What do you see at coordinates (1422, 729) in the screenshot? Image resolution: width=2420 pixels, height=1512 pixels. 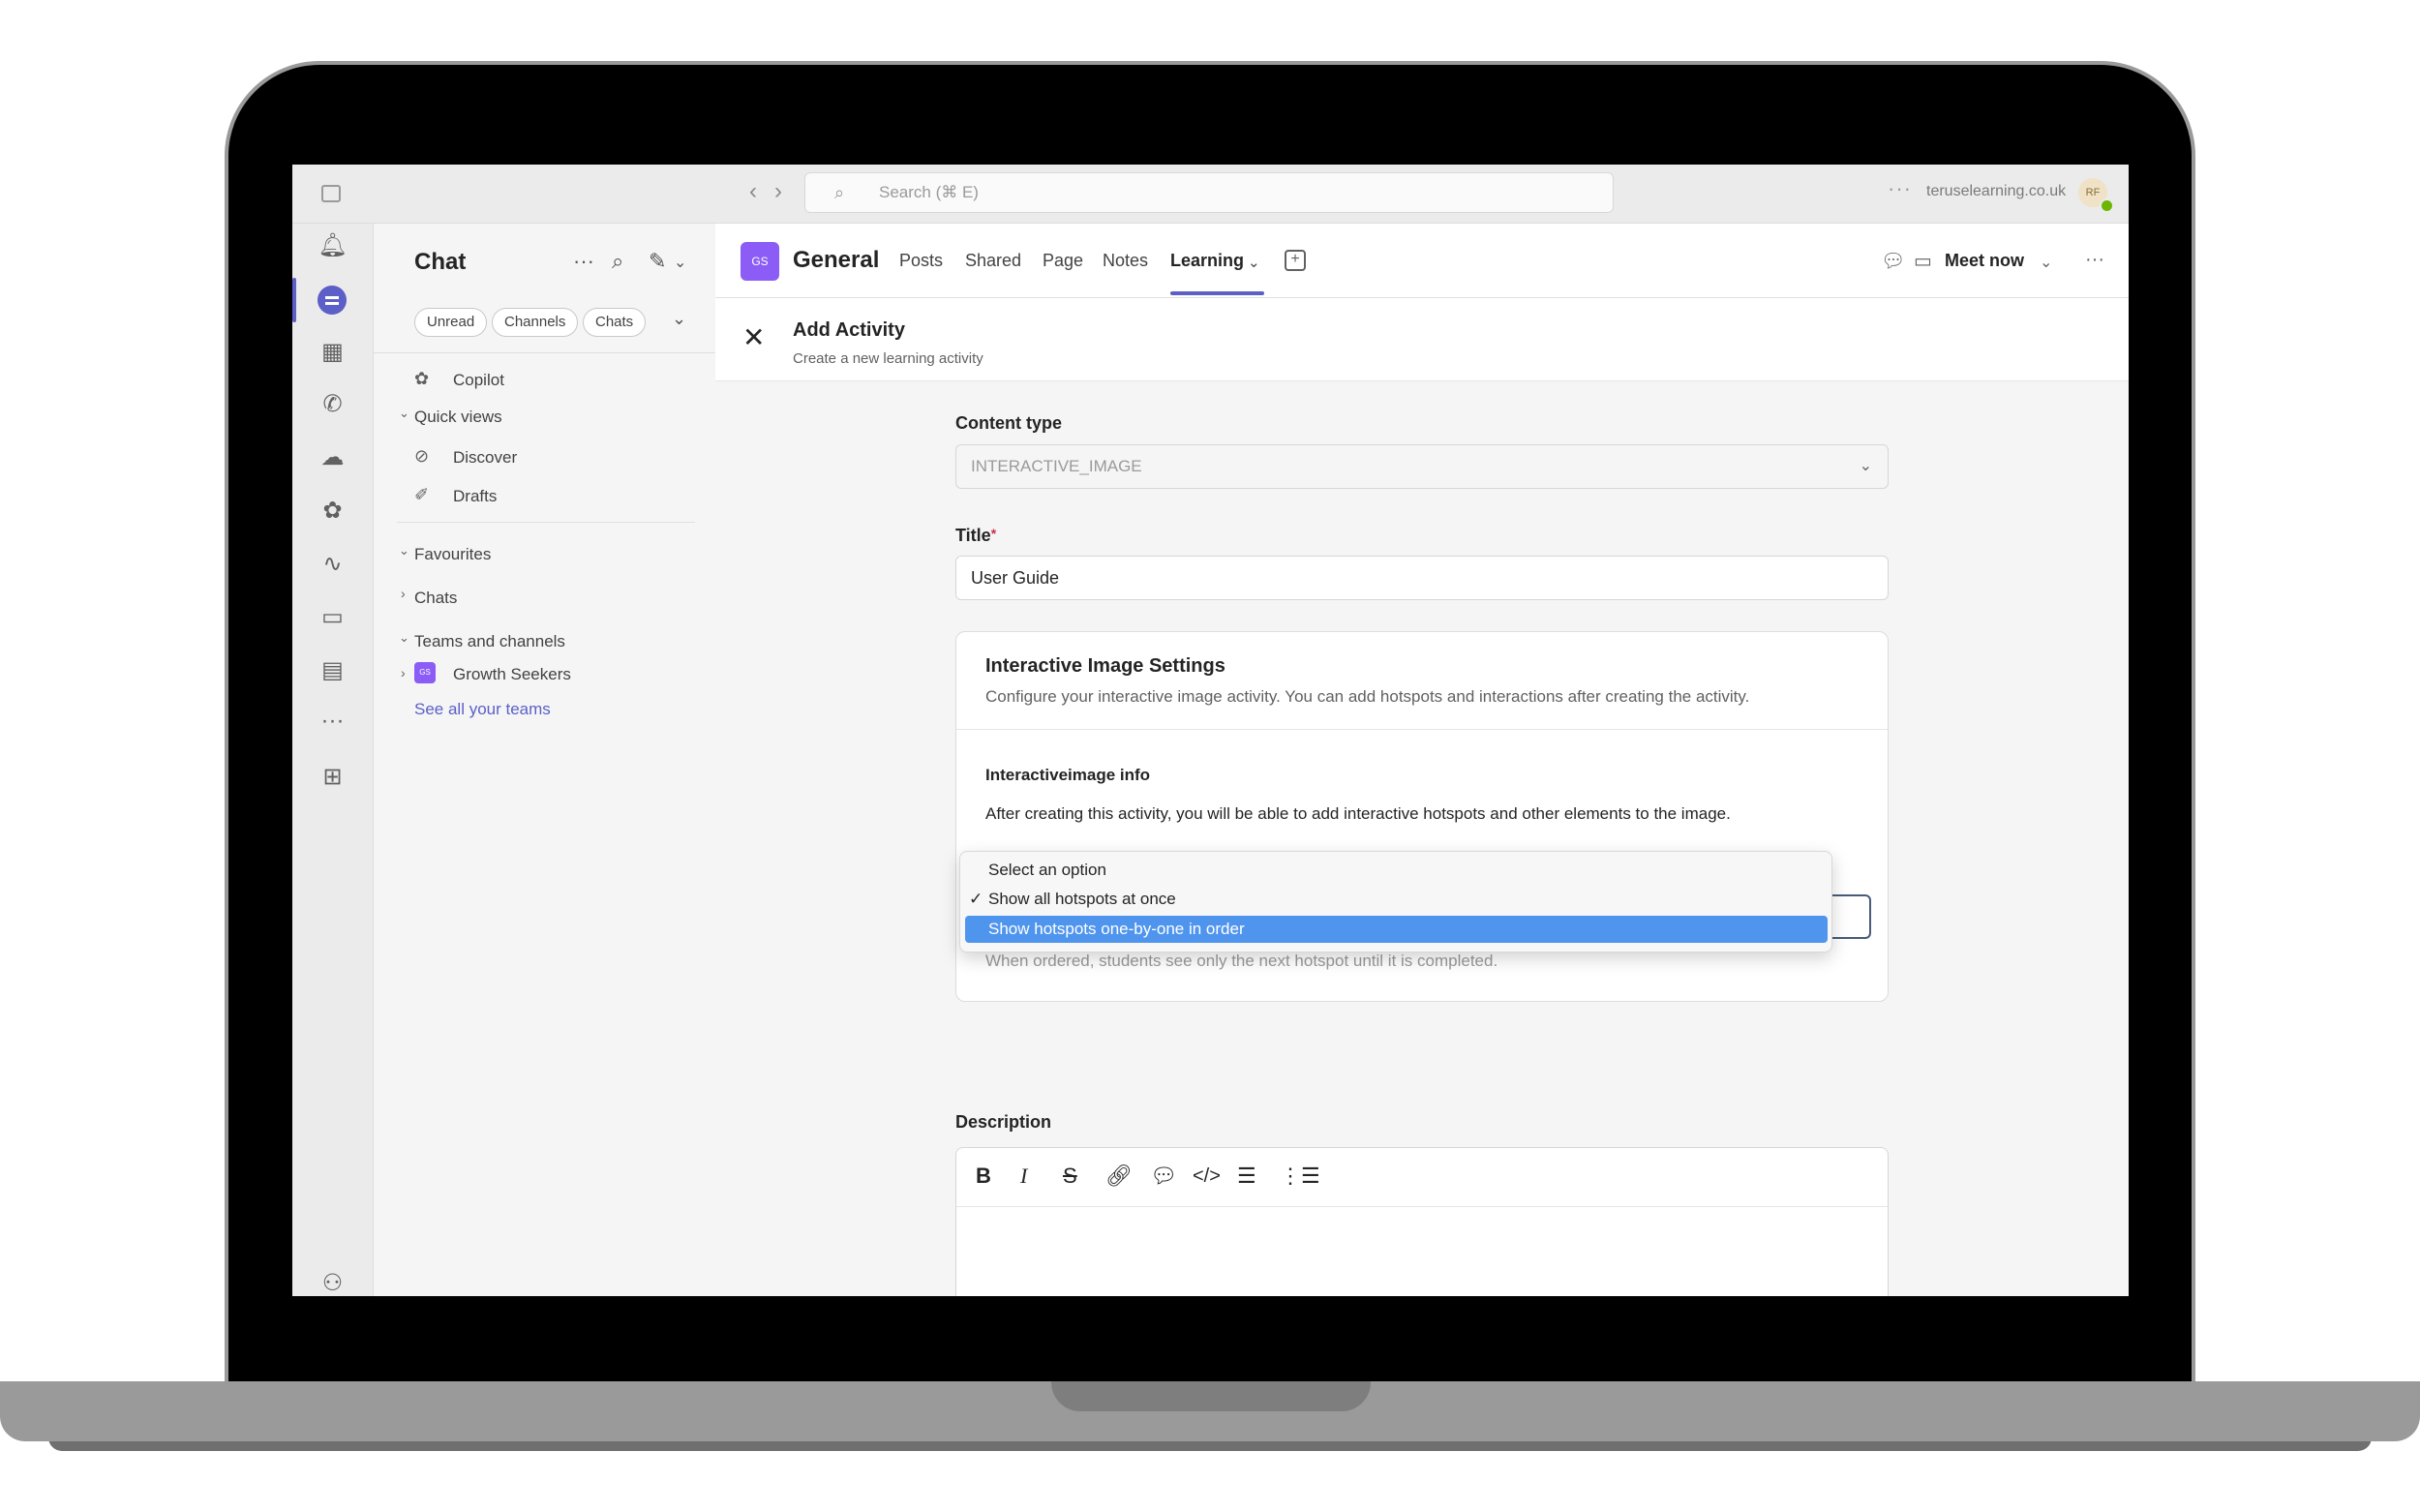 I see `card-divider` at bounding box center [1422, 729].